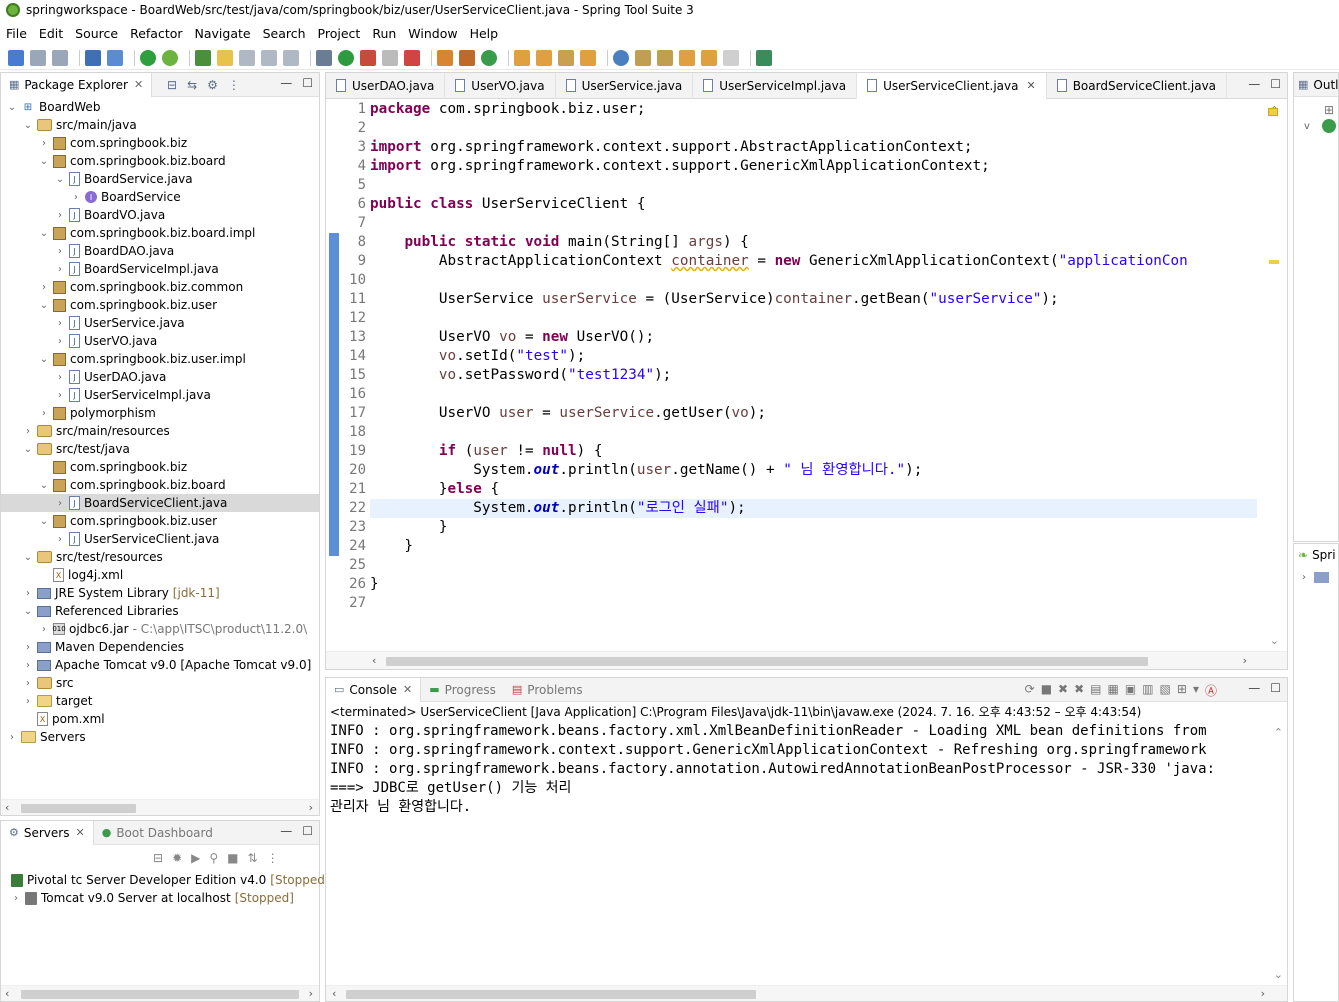  What do you see at coordinates (1165, 690) in the screenshot?
I see `display-selected-console-icon: ▧` at bounding box center [1165, 690].